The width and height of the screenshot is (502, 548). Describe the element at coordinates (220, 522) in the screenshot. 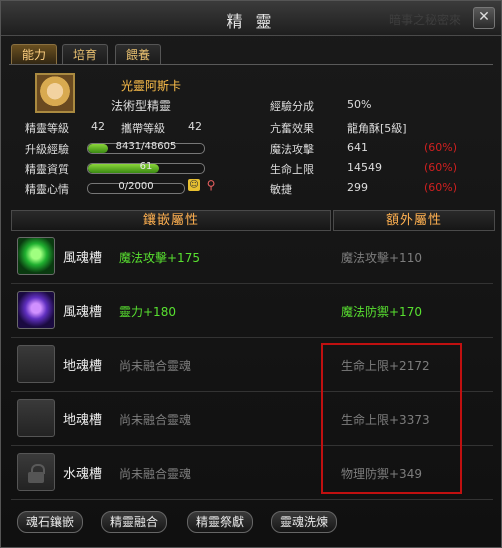

I see `spirit-sacrifice-button: 精靈祭獻` at that location.